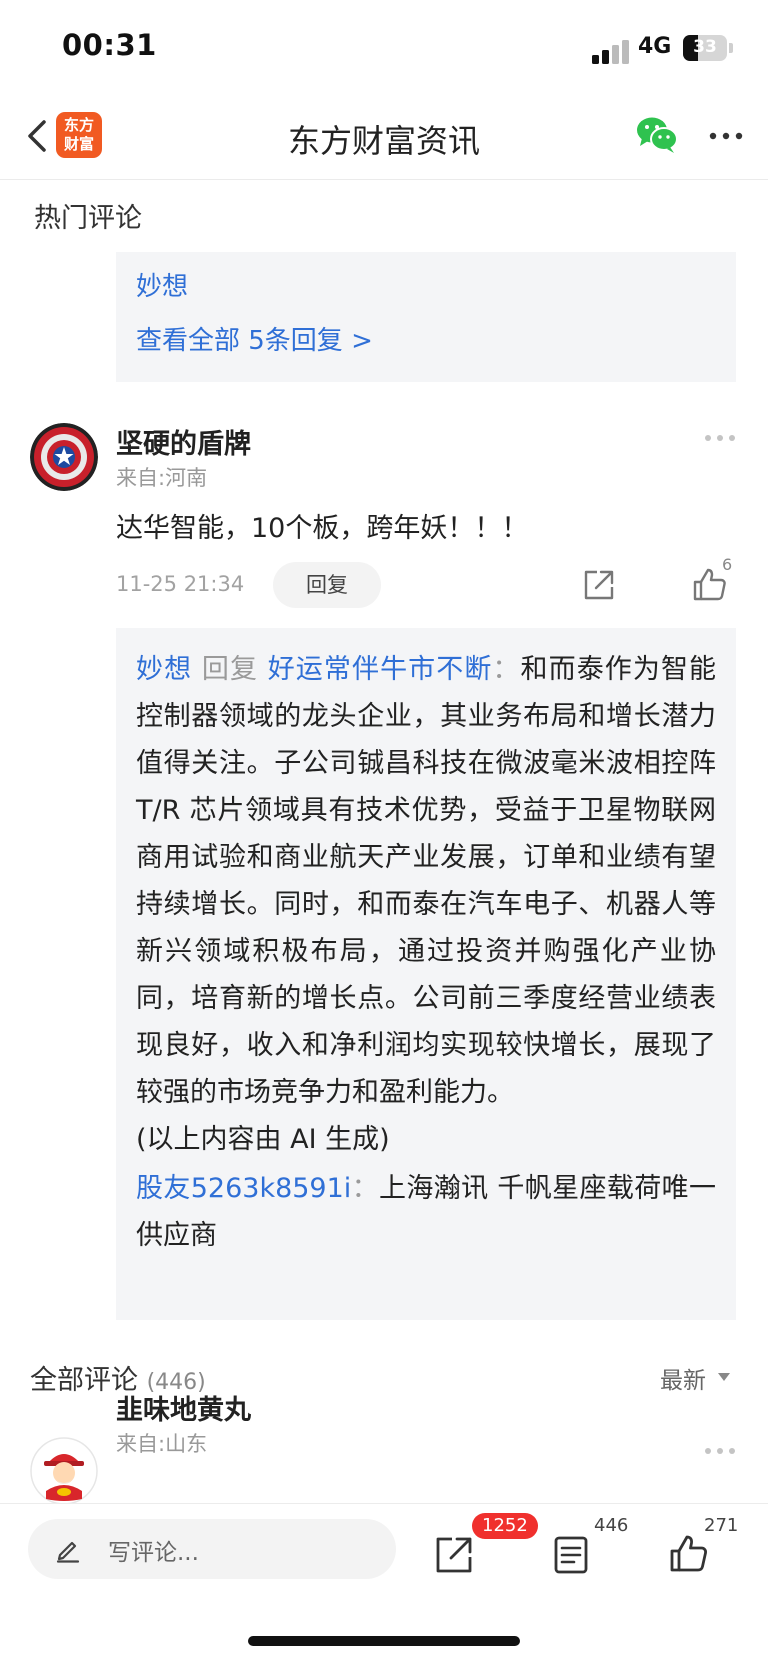  I want to click on more-dots-icon, so click(726, 136).